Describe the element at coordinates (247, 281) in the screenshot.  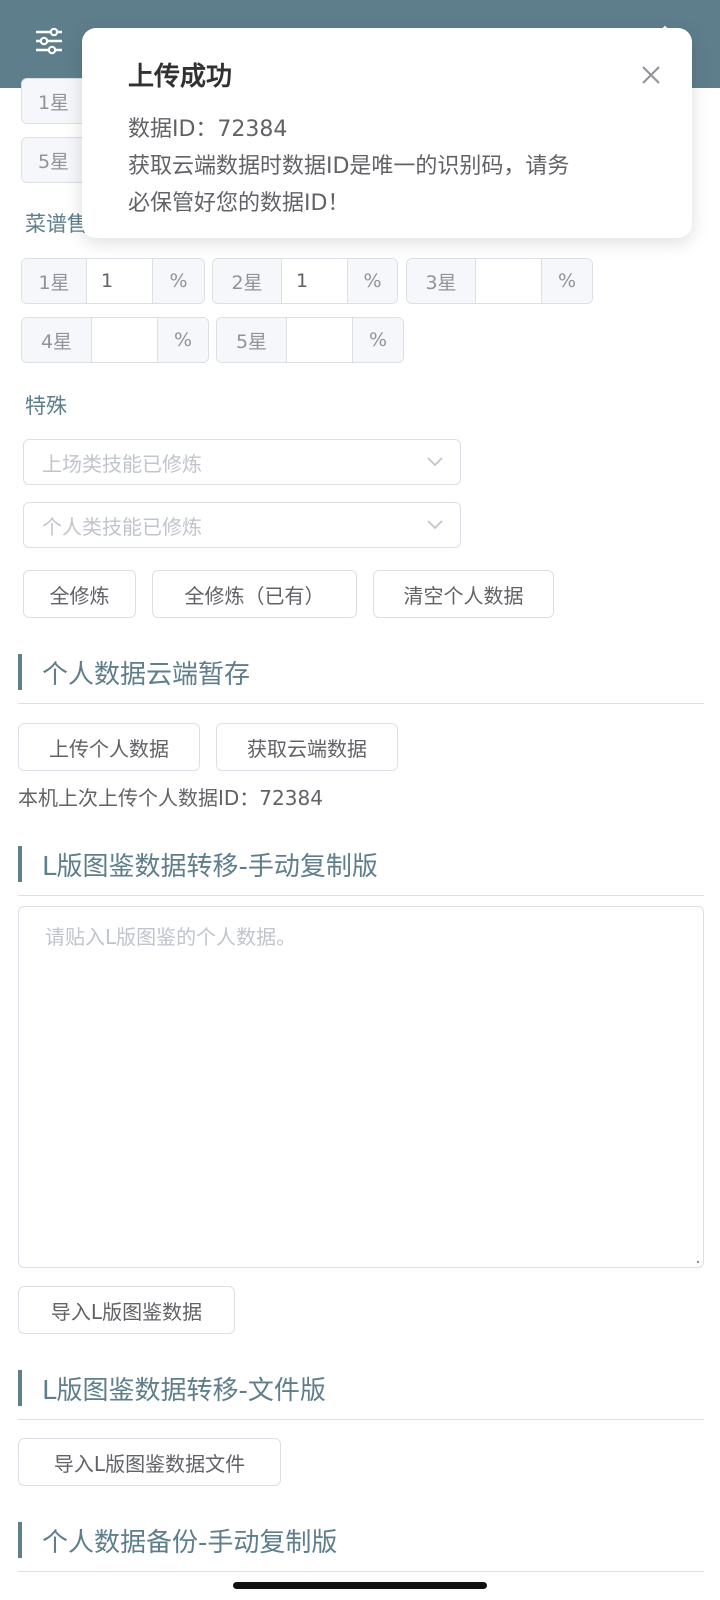
I see `recipe-2star-label: 2星` at that location.